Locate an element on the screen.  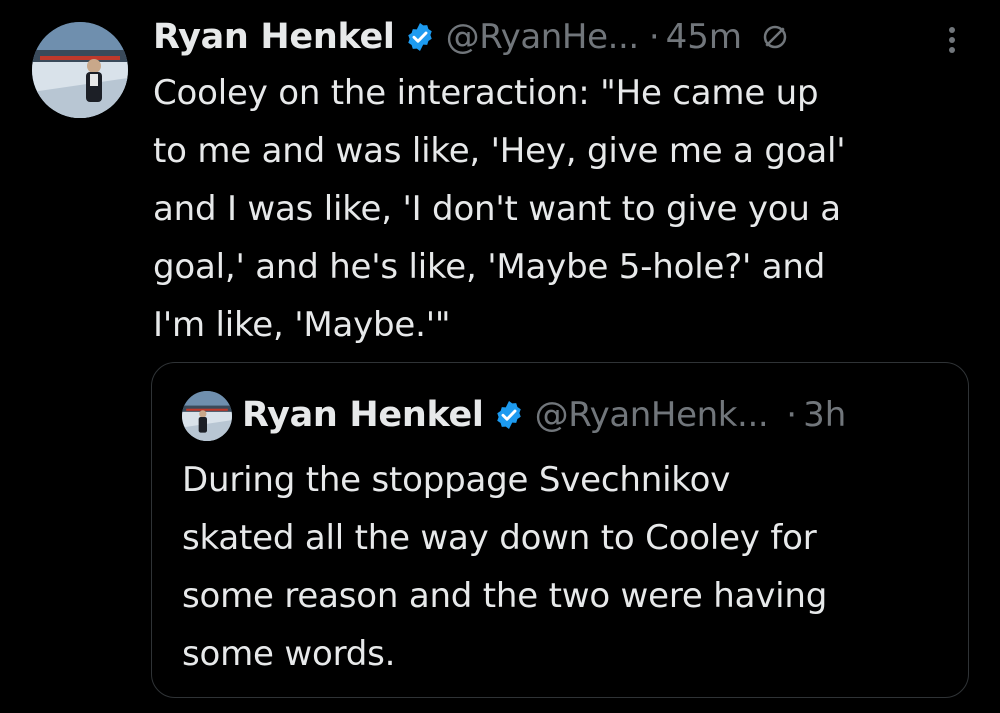
quoted-text-line: some words. is located at coordinates (289, 654).